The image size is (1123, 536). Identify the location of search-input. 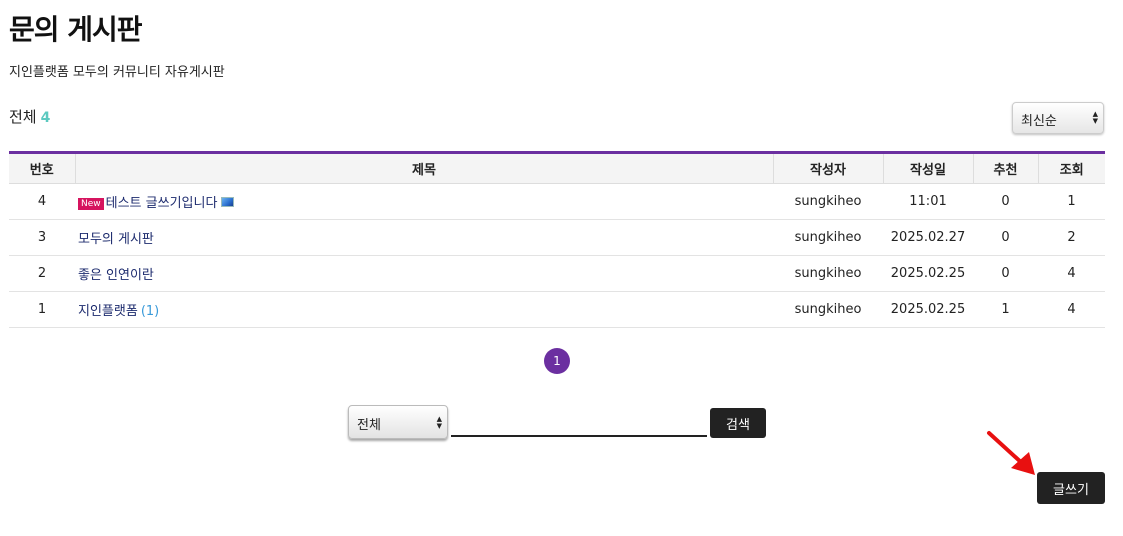
(579, 422).